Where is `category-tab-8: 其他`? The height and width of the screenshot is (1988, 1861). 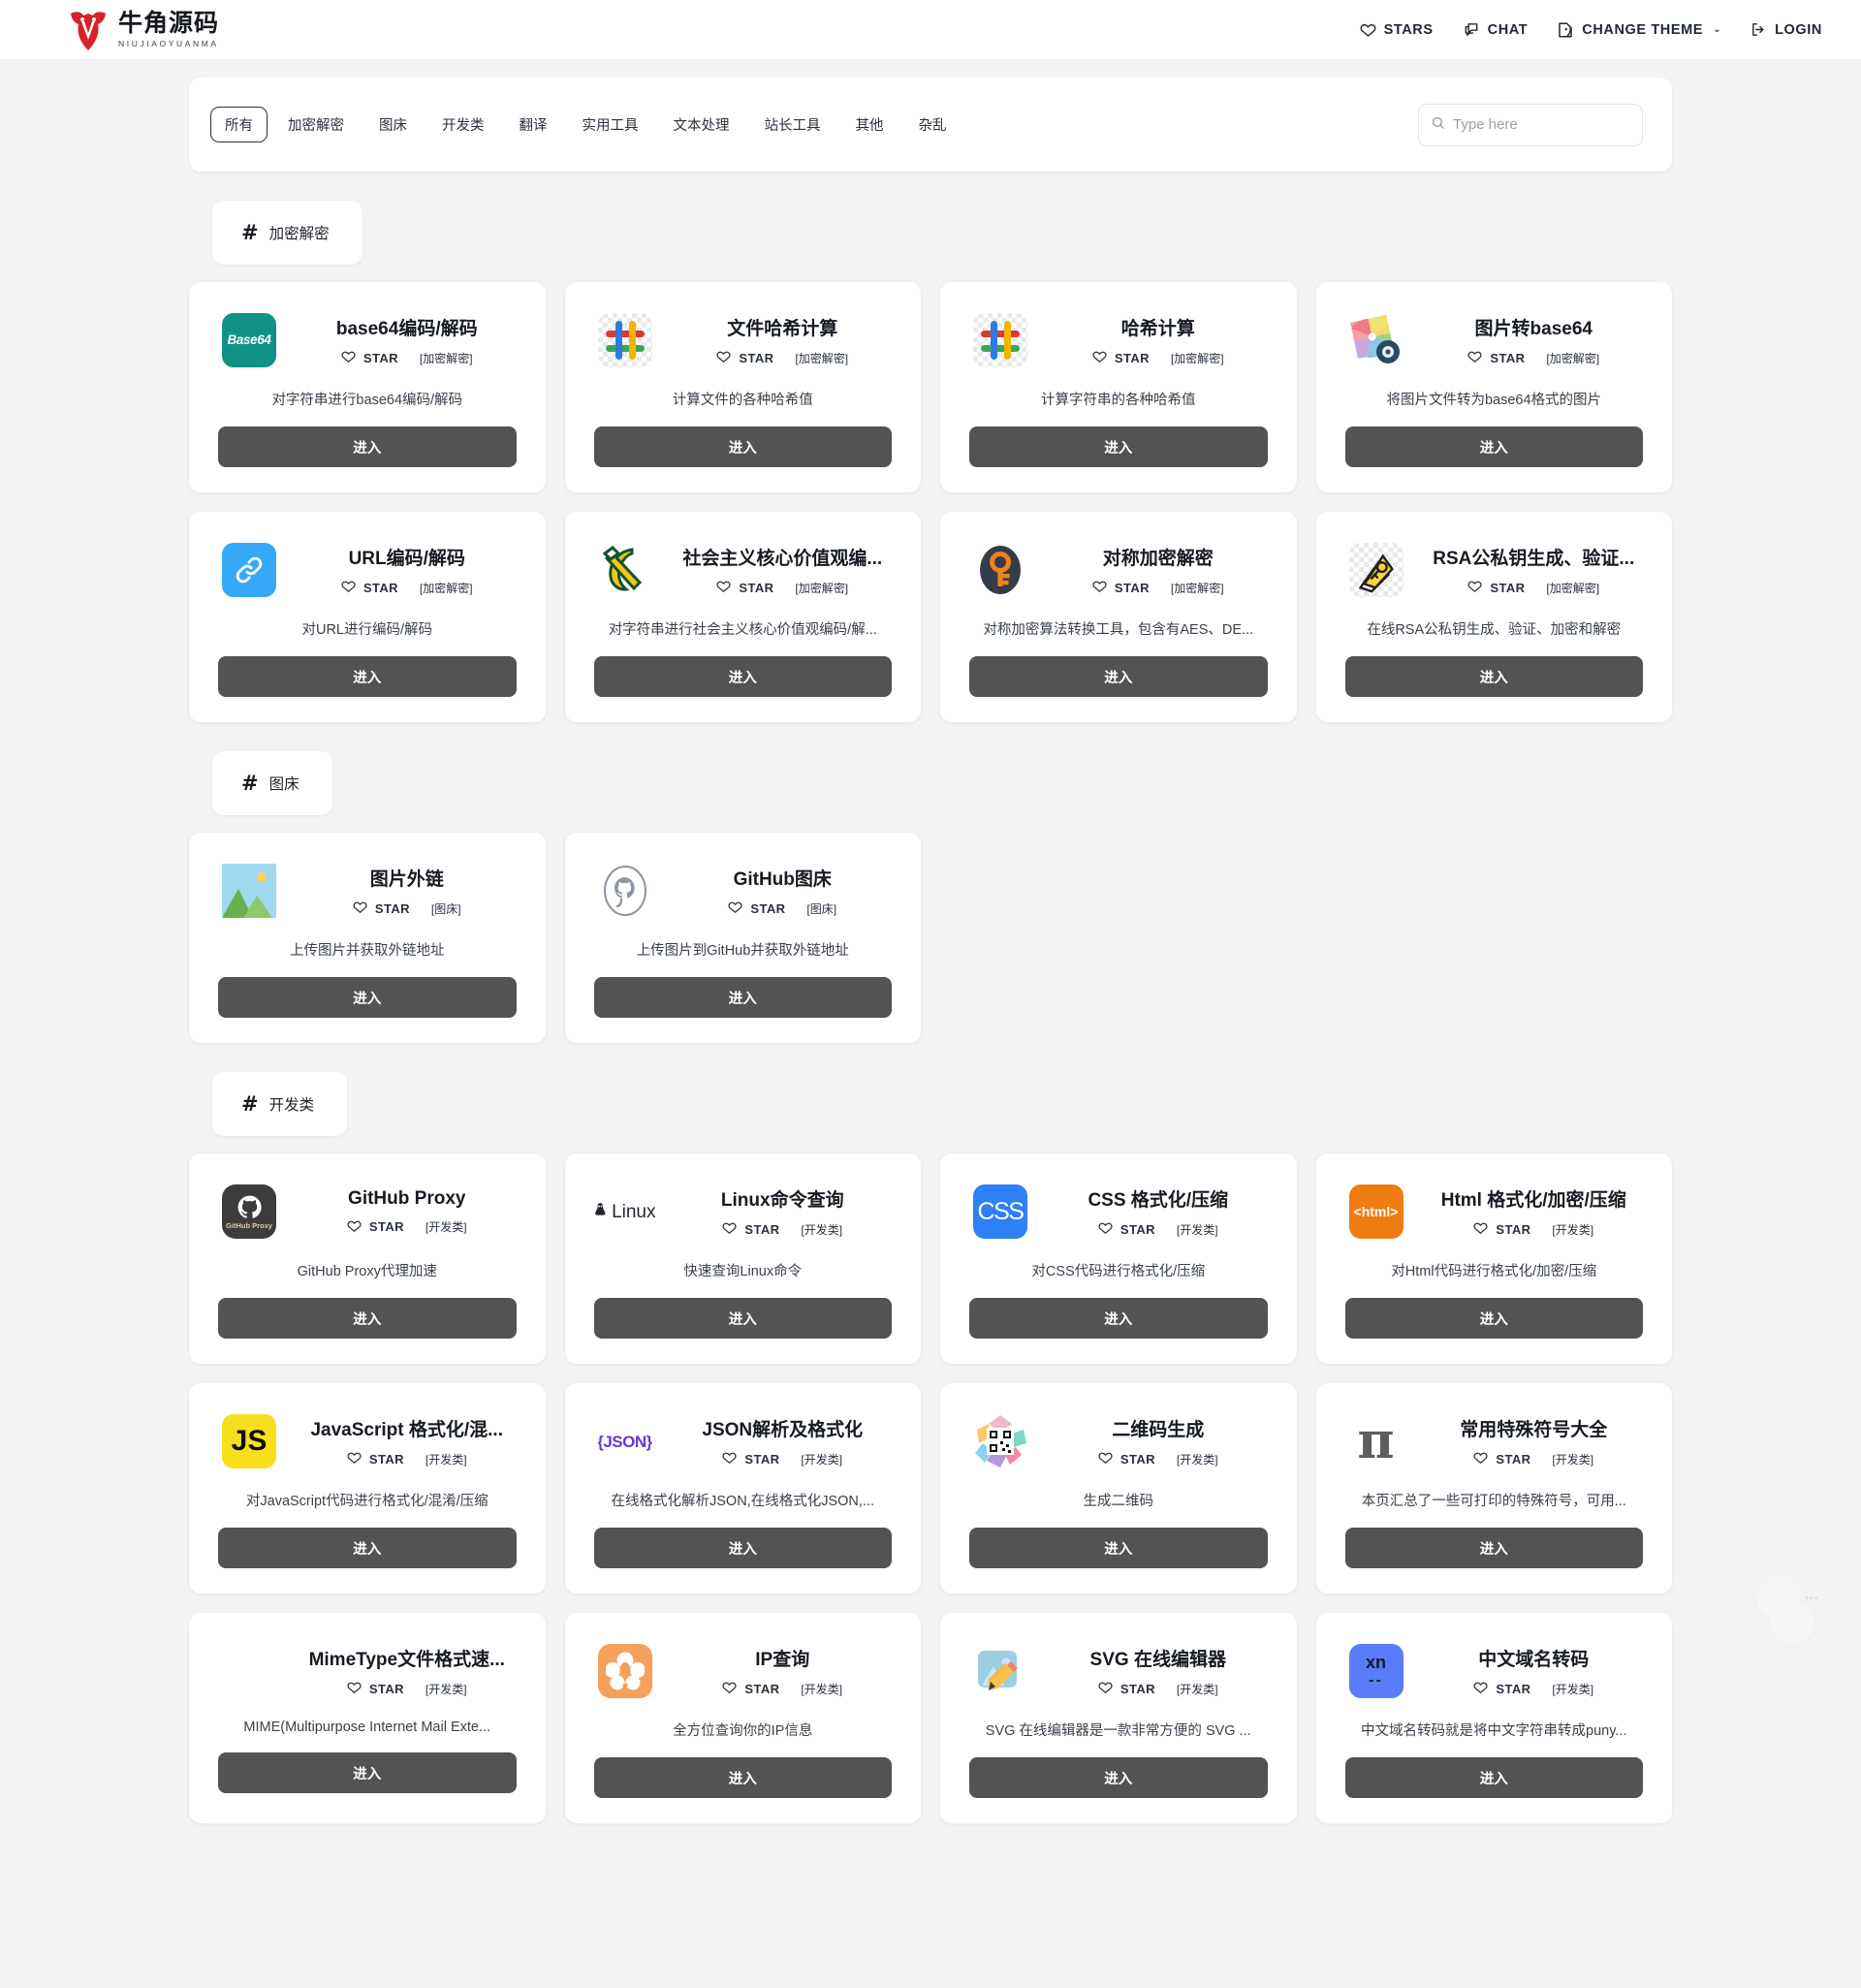
category-tab-8: 其他 is located at coordinates (870, 124).